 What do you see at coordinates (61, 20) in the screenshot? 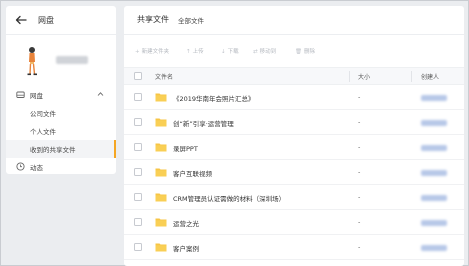
I see `sidebar-header: 网盘` at bounding box center [61, 20].